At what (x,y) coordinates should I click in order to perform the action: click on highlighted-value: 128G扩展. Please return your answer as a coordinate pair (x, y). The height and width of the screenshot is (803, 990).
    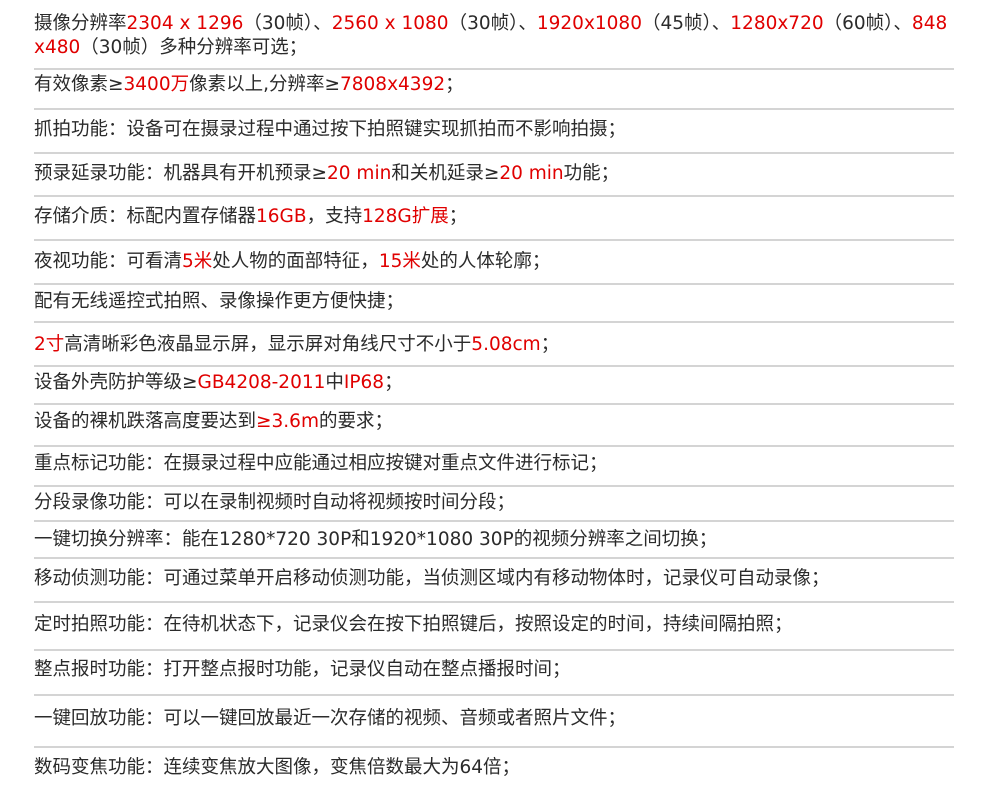
    Looking at the image, I should click on (405, 216).